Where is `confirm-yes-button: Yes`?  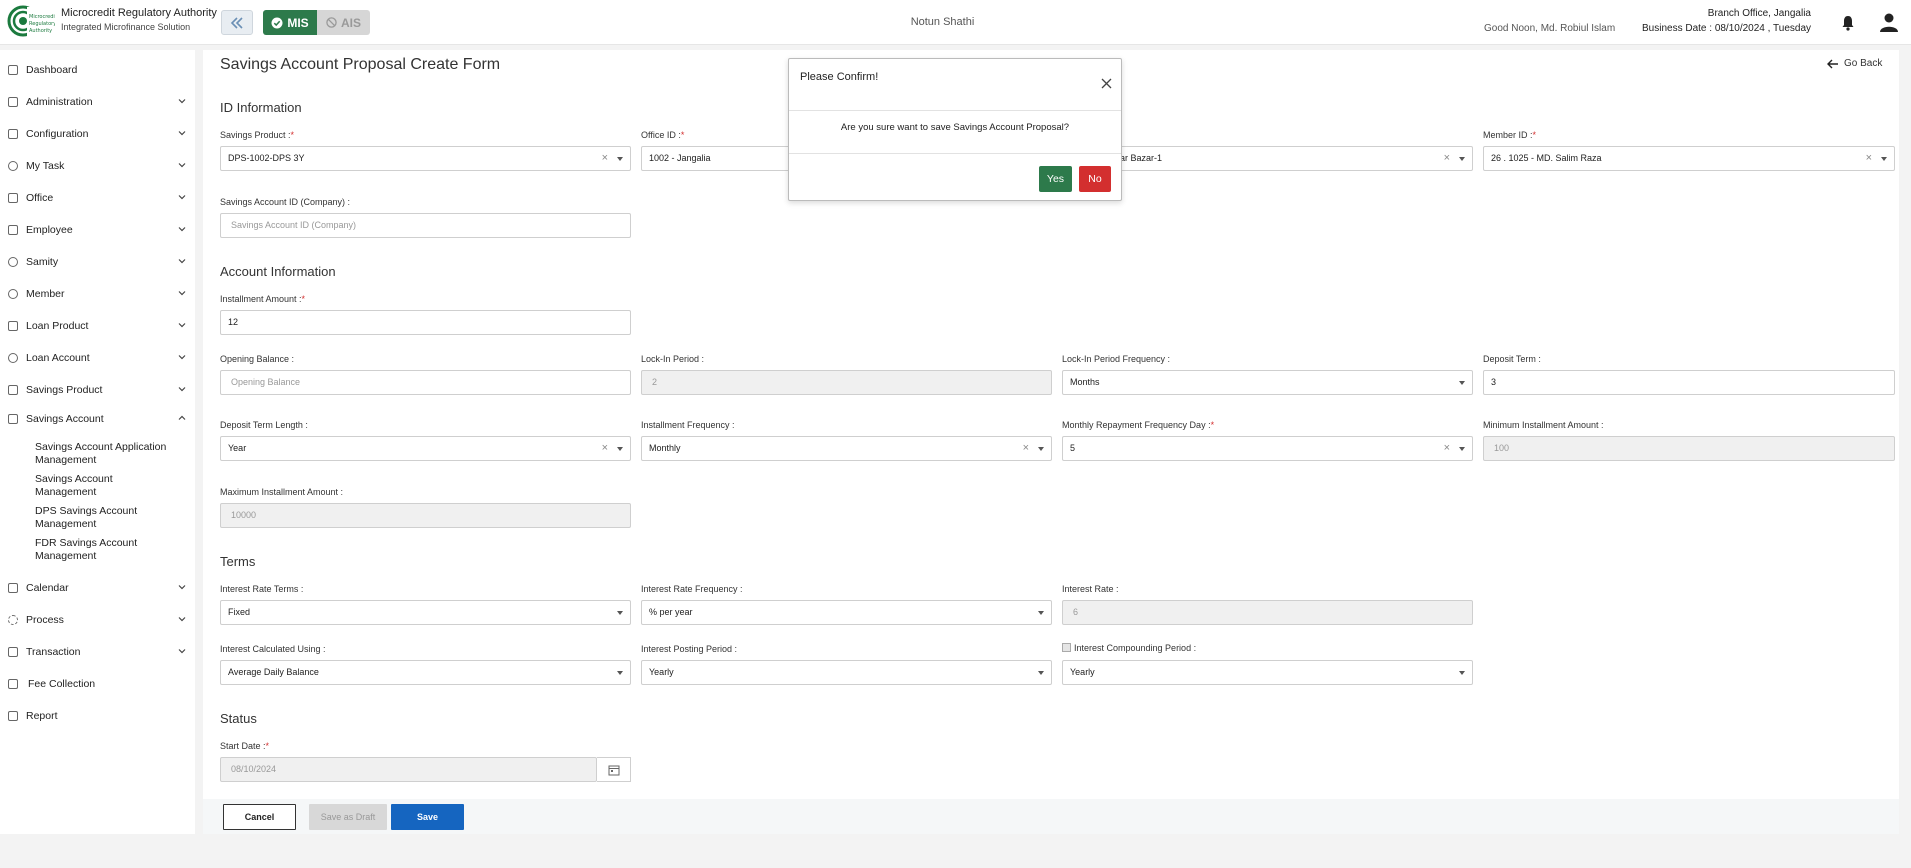
confirm-yes-button: Yes is located at coordinates (1055, 179).